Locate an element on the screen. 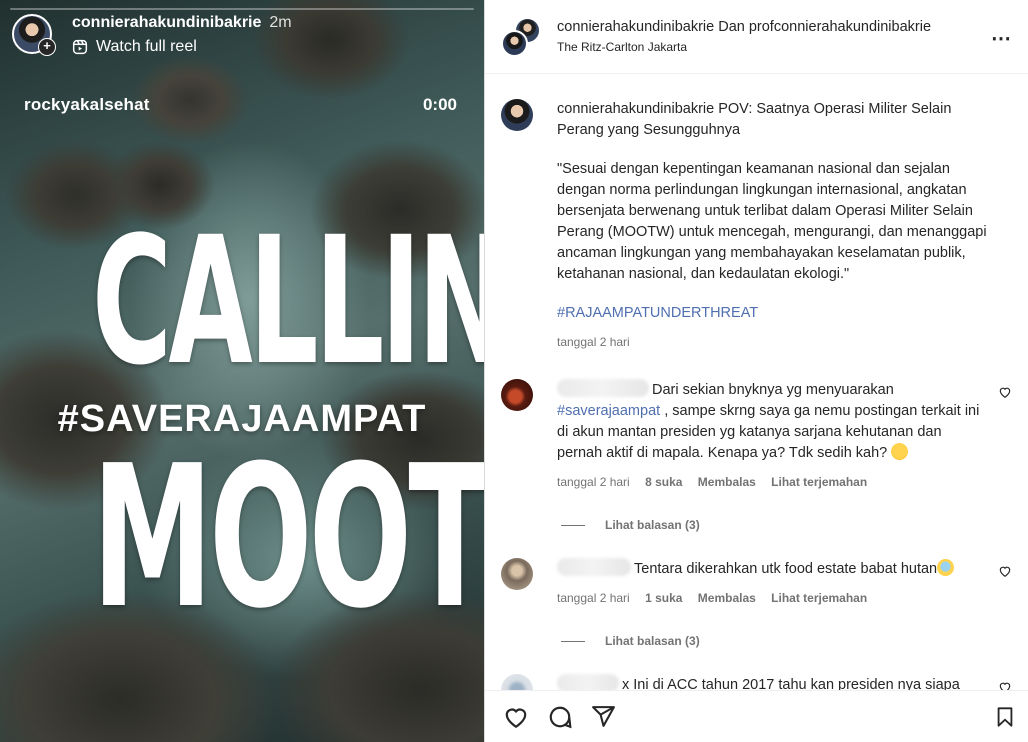 The width and height of the screenshot is (1028, 742). reel-overlay-calling: CALLING is located at coordinates (287, 301).